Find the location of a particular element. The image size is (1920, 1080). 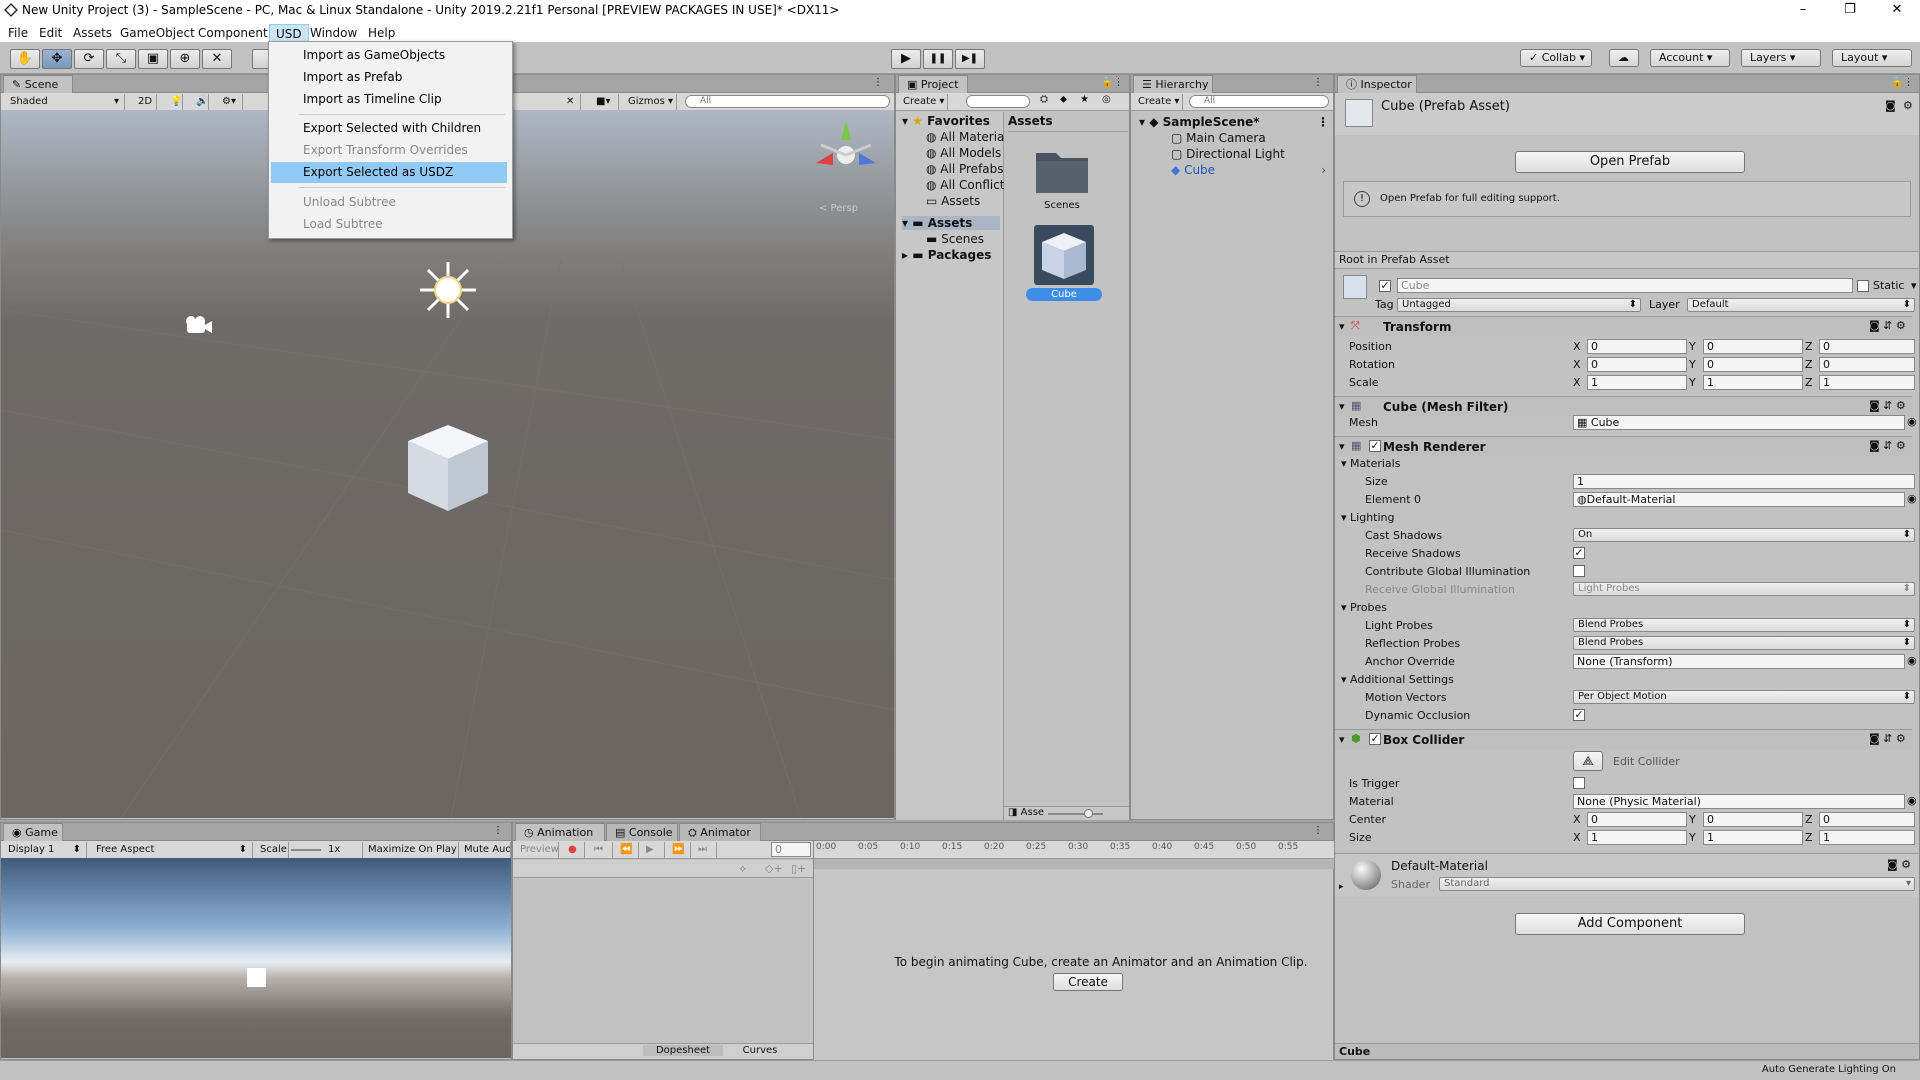

position-y-field: 0 is located at coordinates (1753, 346).